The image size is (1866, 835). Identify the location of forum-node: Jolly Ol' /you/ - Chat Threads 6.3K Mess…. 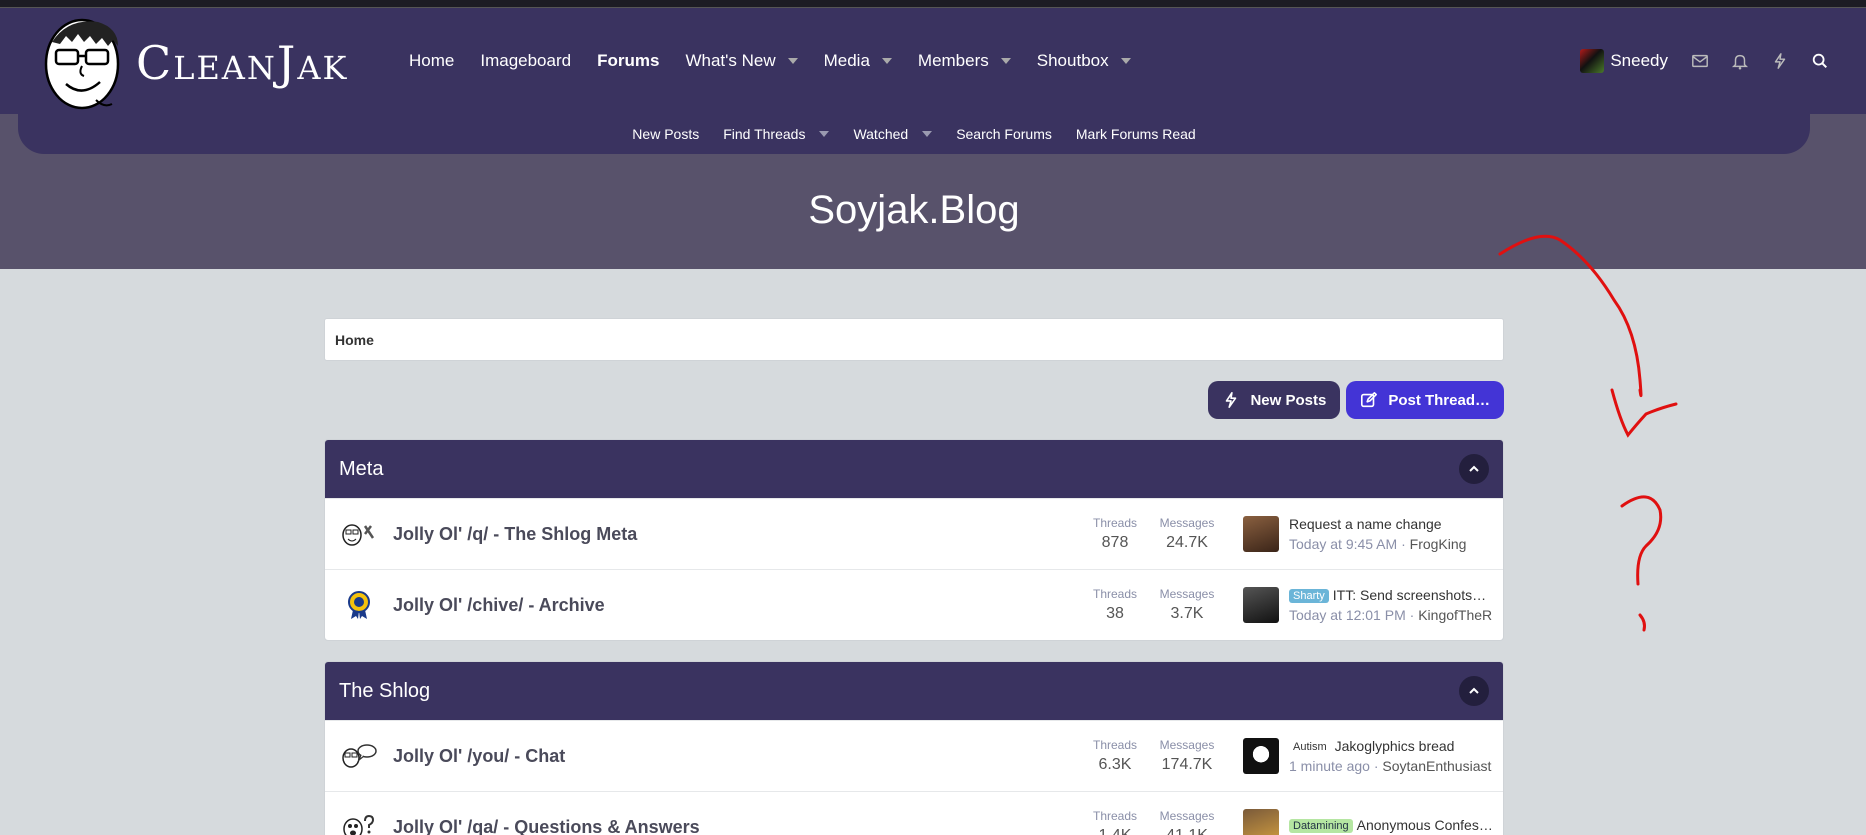
(914, 755).